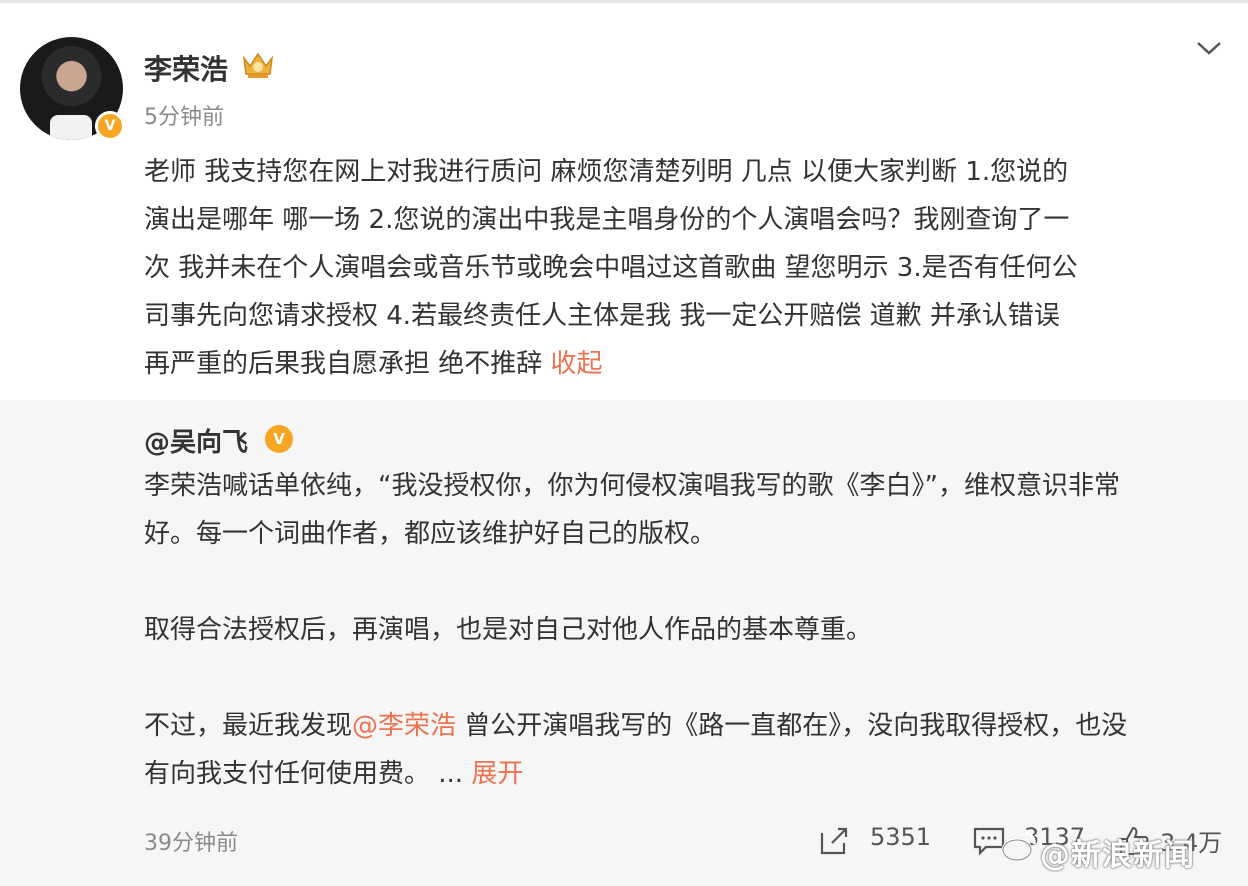  What do you see at coordinates (196, 440) in the screenshot?
I see `repost-author: @吴向飞` at bounding box center [196, 440].